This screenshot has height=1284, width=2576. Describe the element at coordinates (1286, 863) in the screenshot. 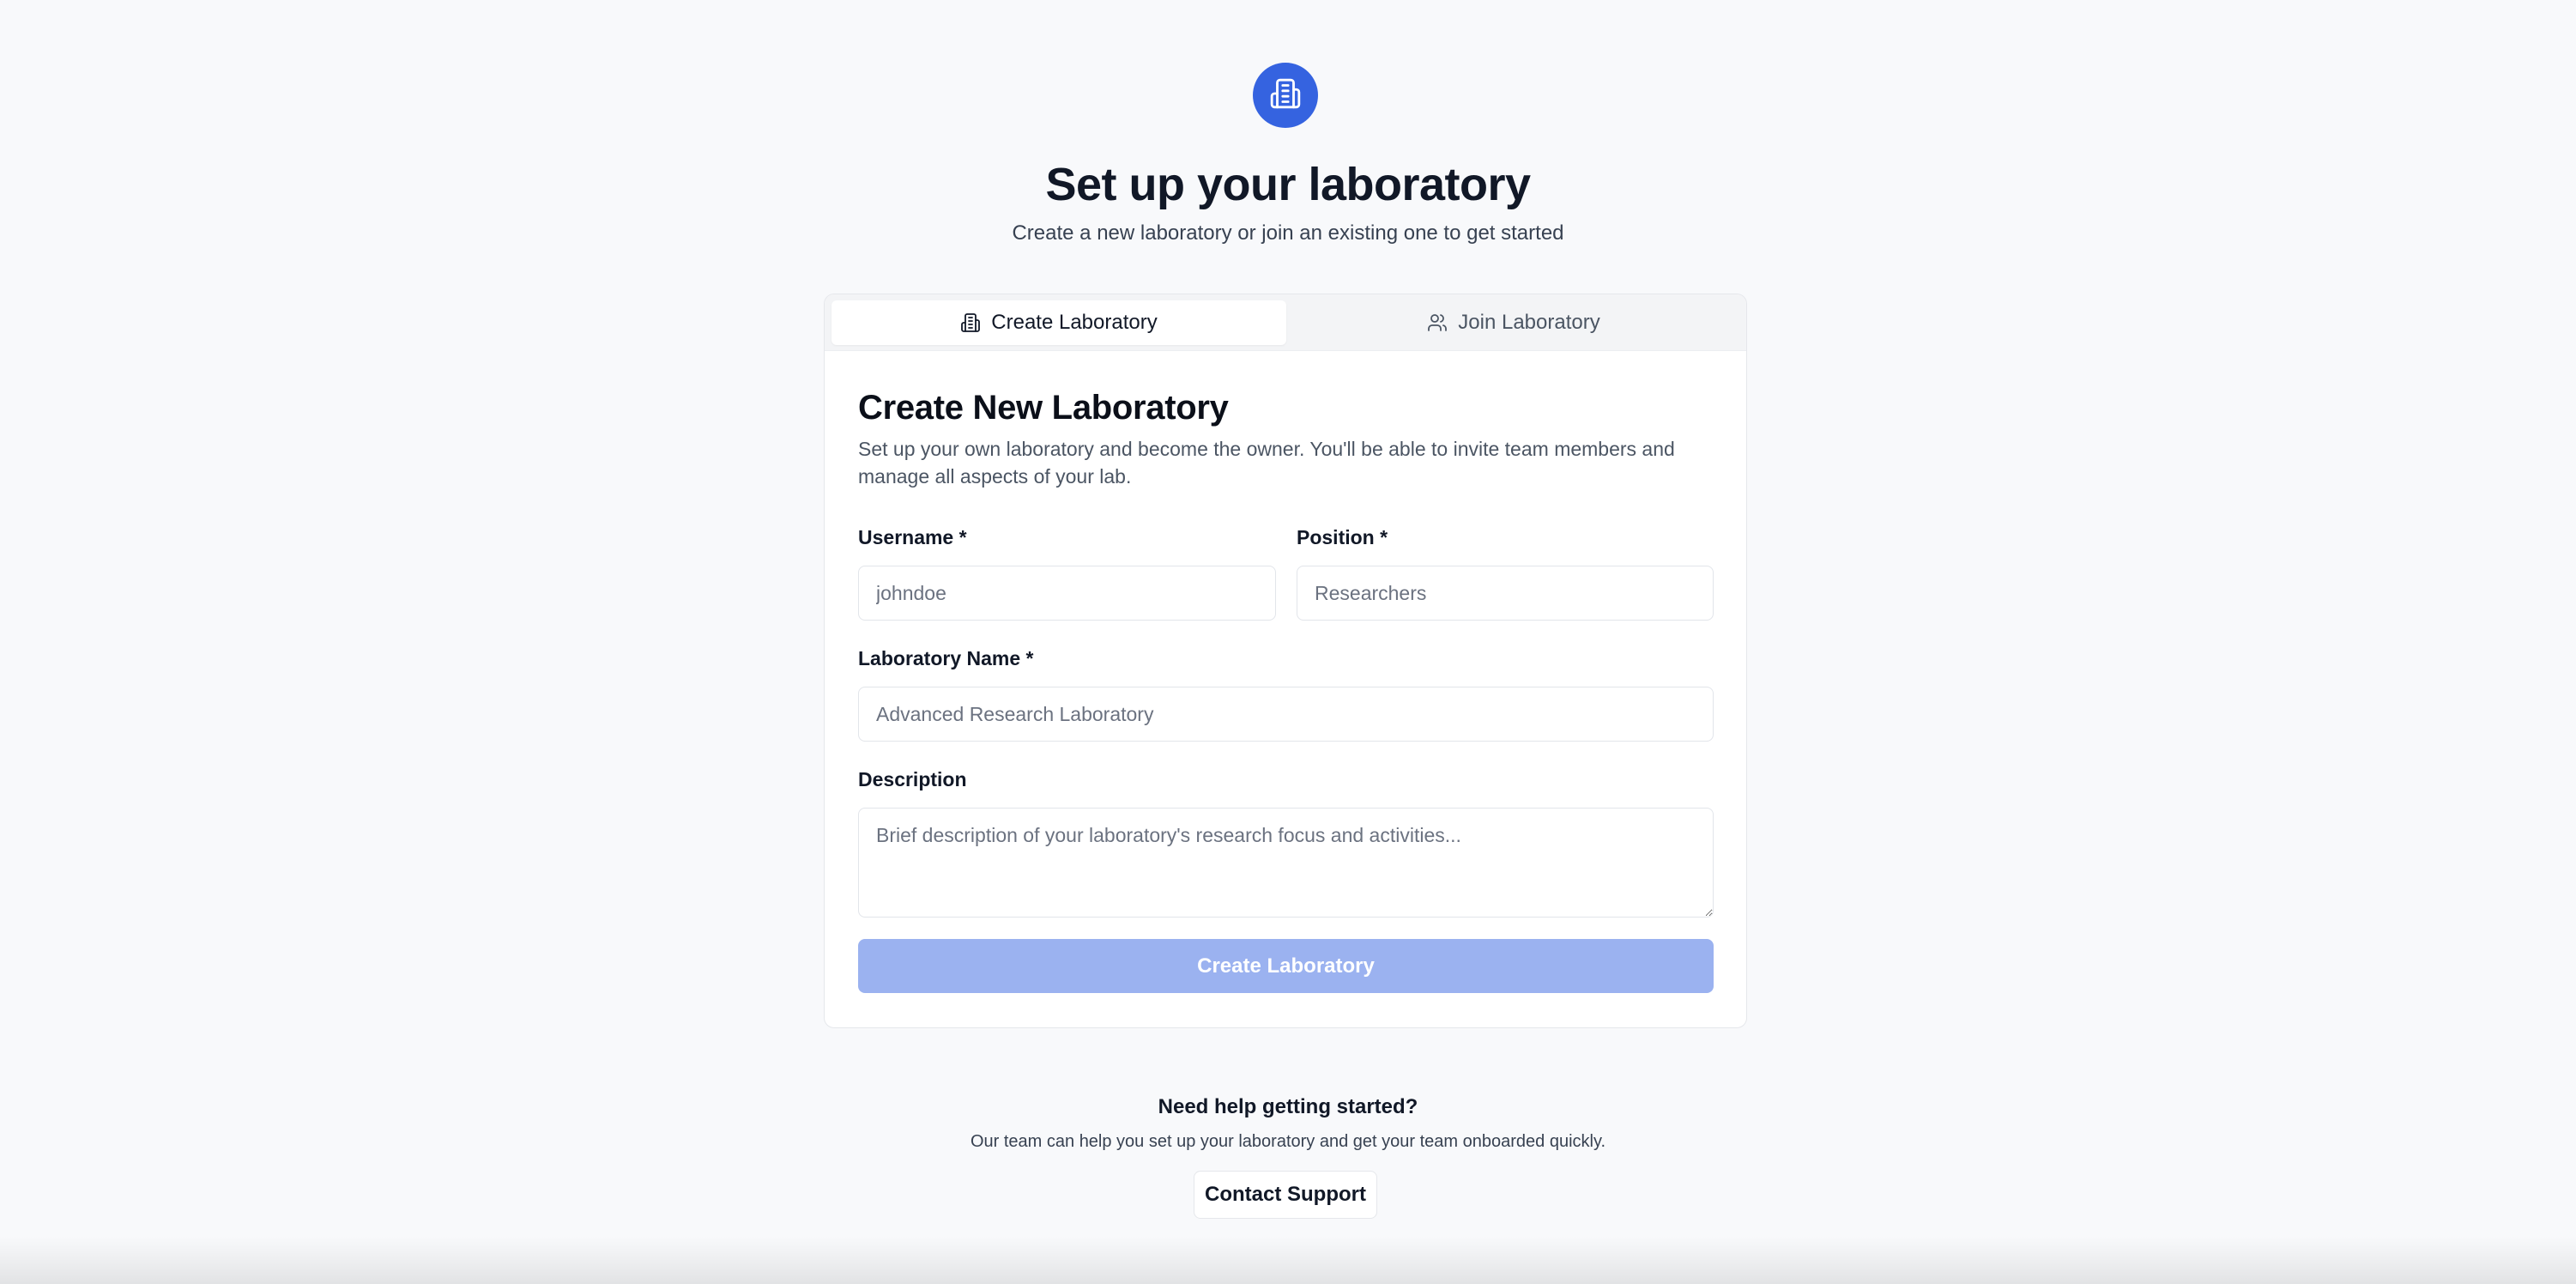

I see `description-field` at that location.